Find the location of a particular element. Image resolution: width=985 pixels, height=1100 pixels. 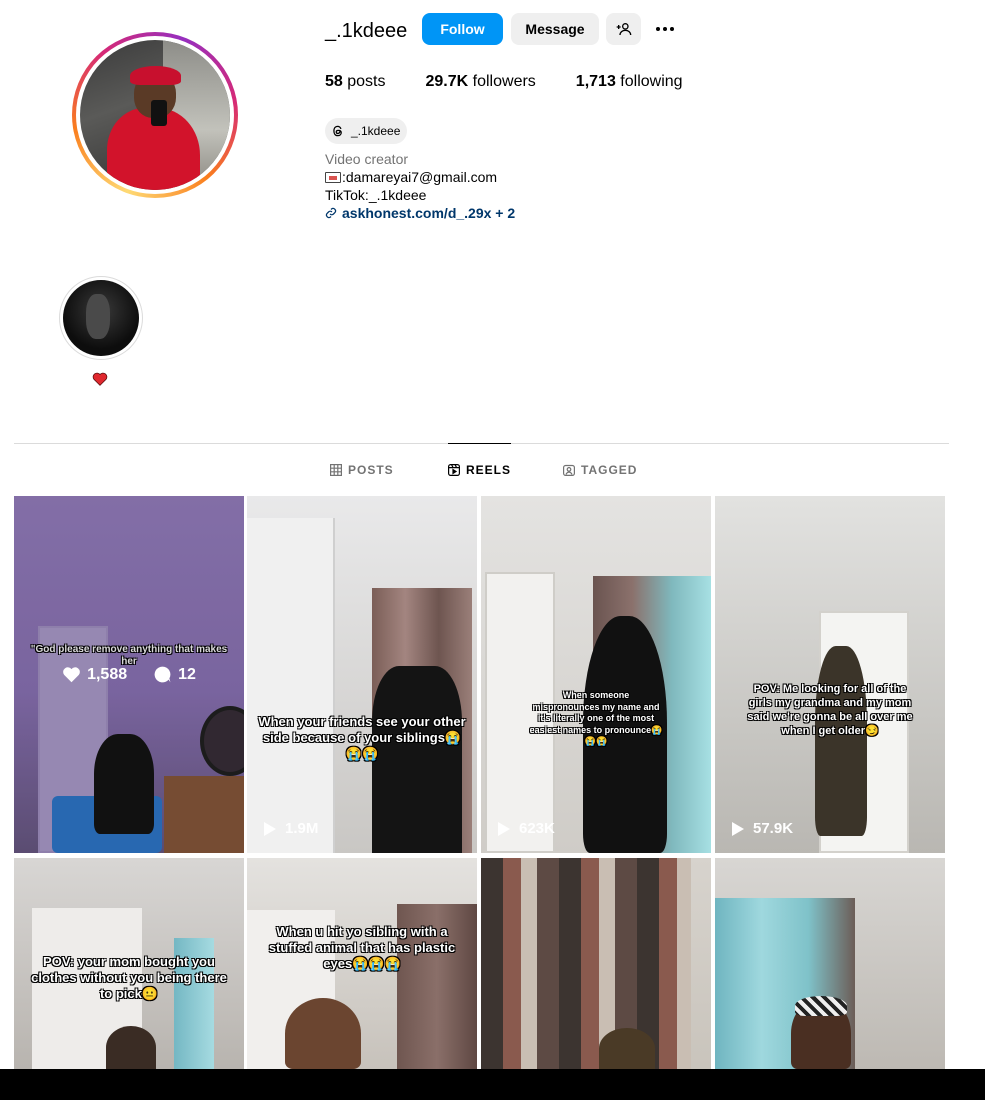

following-label: following is located at coordinates (651, 81).